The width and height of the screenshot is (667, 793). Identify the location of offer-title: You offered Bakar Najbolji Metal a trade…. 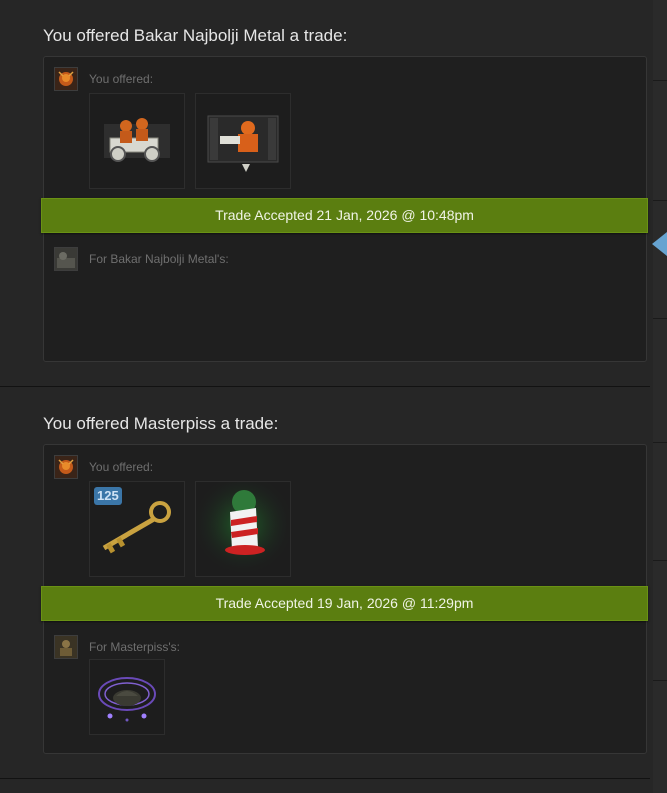
(195, 35).